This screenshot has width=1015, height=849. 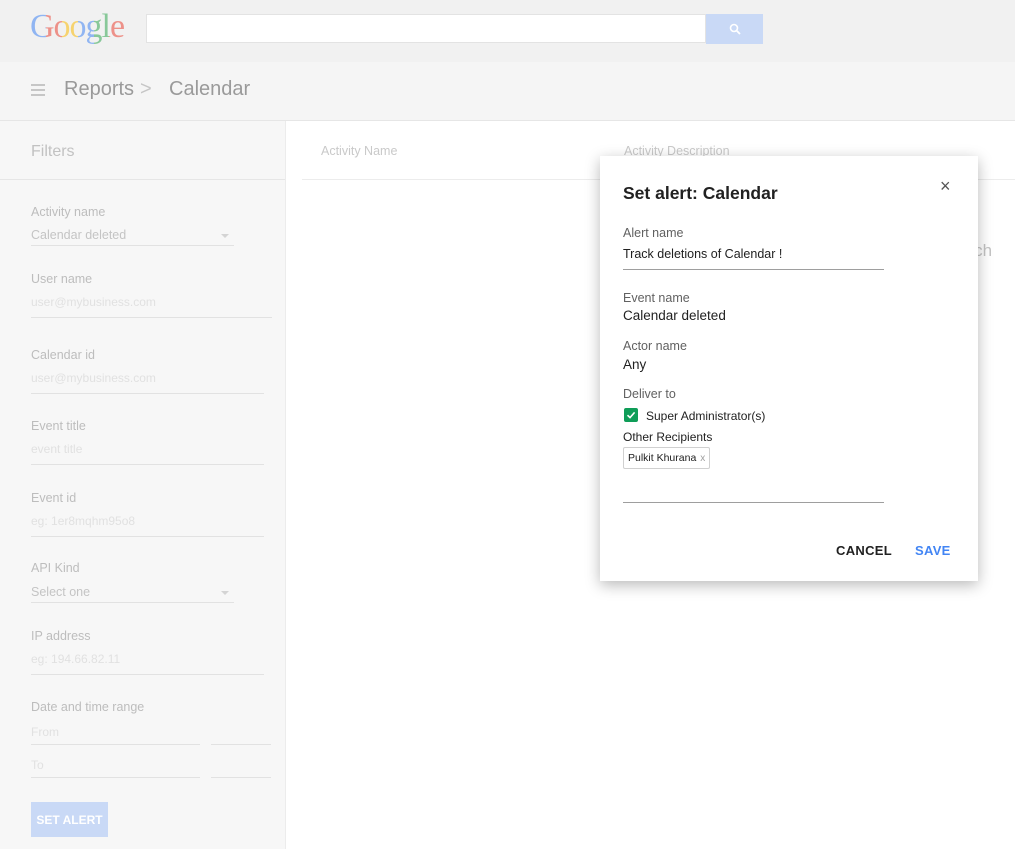 What do you see at coordinates (60, 592) in the screenshot?
I see `api-kind-select: Select one` at bounding box center [60, 592].